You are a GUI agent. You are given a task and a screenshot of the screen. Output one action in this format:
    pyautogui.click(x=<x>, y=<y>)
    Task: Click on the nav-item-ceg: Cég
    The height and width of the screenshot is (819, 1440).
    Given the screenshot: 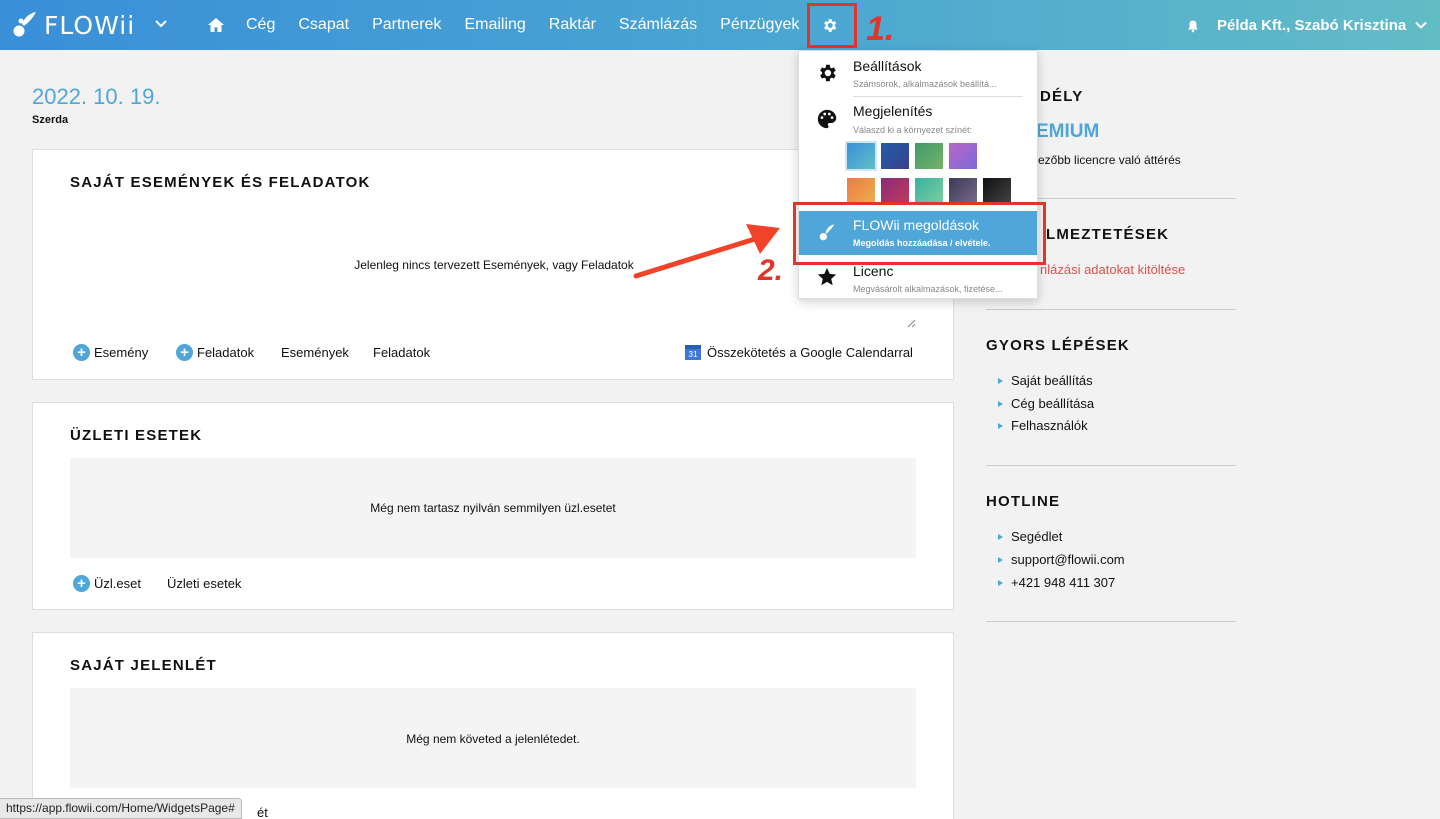 What is the action you would take?
    pyautogui.click(x=260, y=25)
    